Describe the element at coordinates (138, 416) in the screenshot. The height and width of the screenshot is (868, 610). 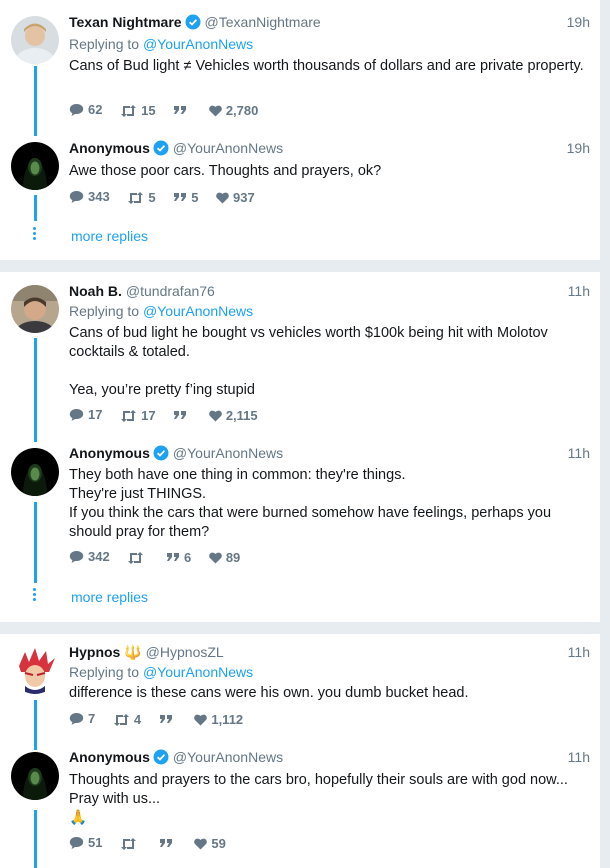
I see `retweet-button: 17` at that location.